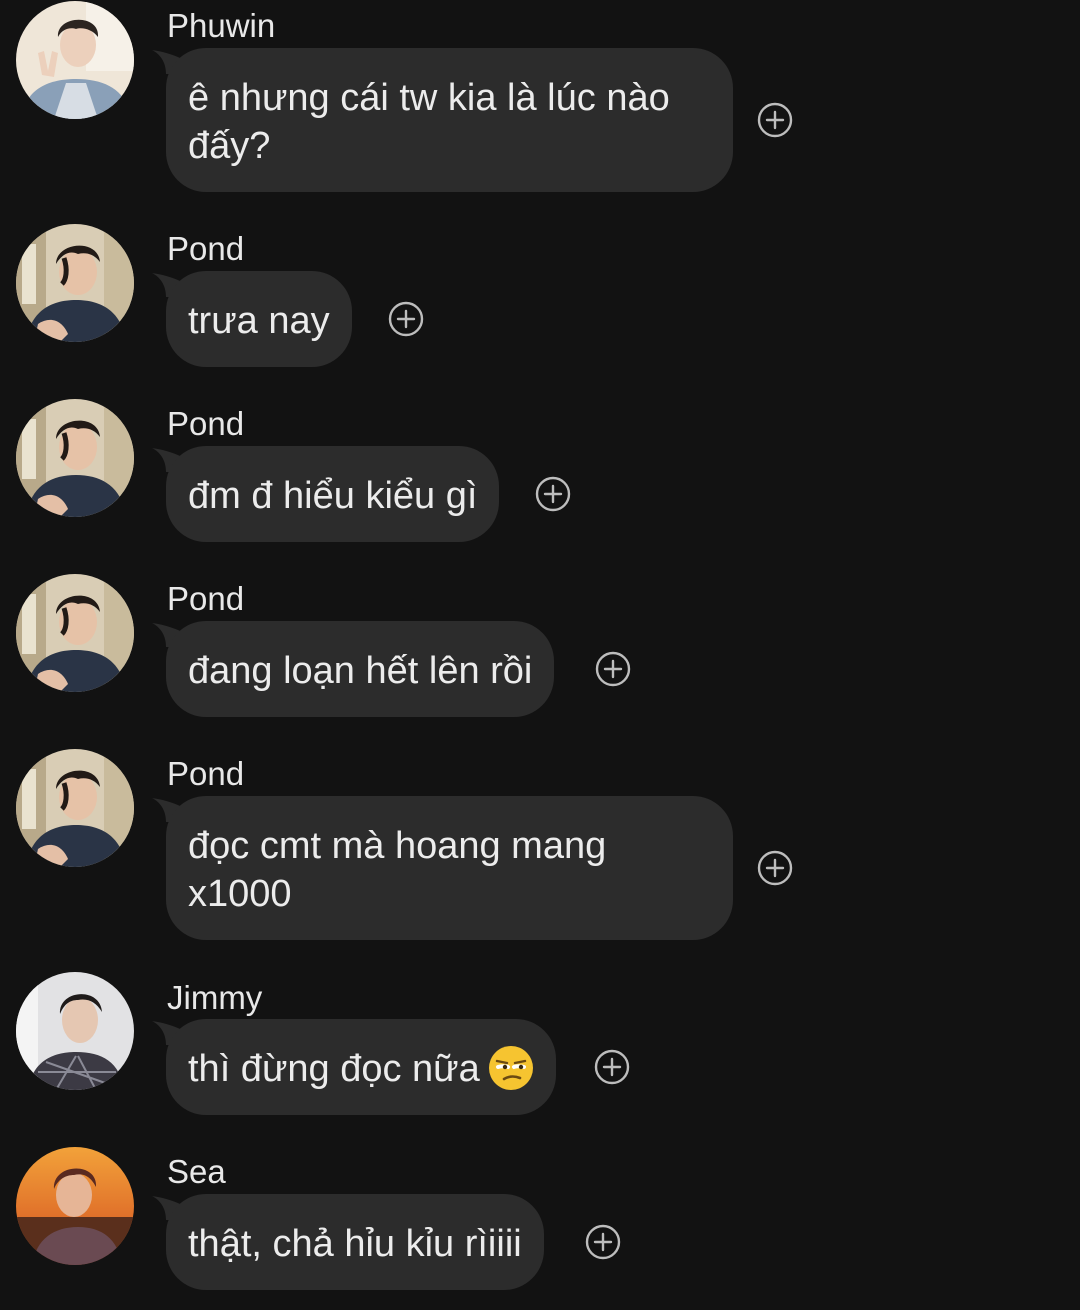  I want to click on message-text: đọc cmt mà hoang mang x1000, so click(397, 870).